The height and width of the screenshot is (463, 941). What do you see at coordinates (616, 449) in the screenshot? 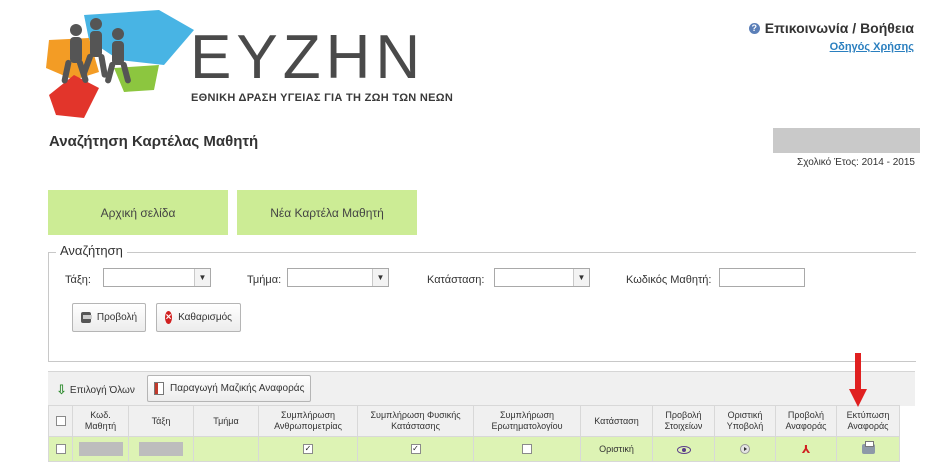
I see `cell-status: Οριστική` at bounding box center [616, 449].